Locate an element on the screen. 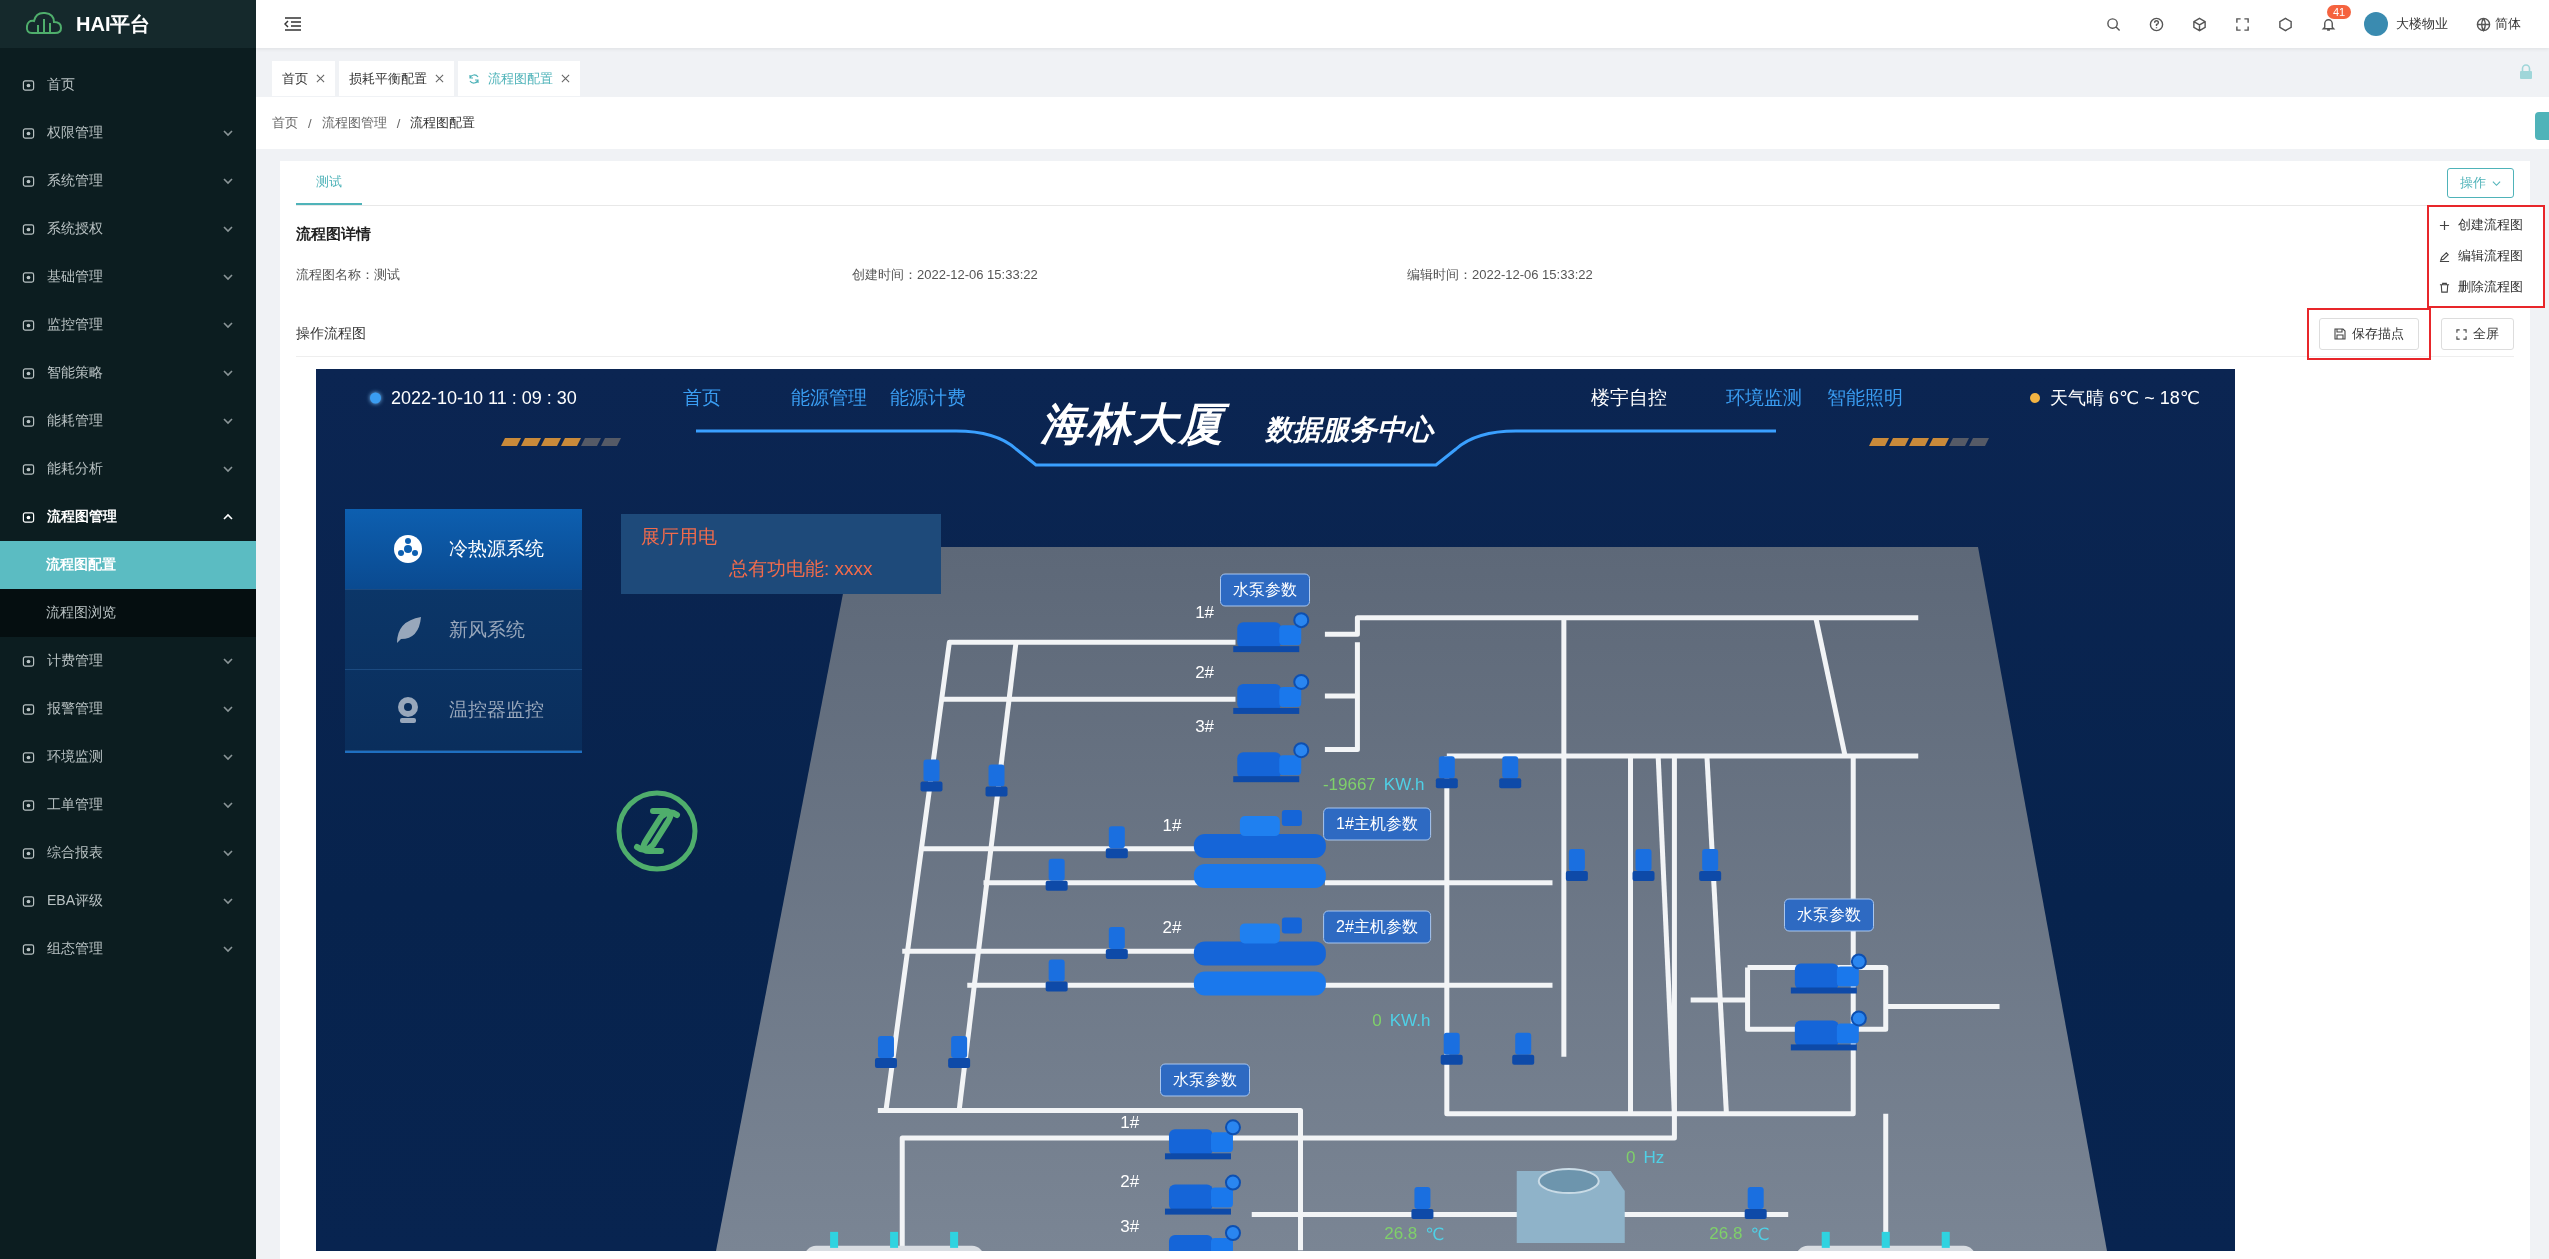 The height and width of the screenshot is (1259, 2549). system-menu-item: 冷热源系统 is located at coordinates (463, 549).